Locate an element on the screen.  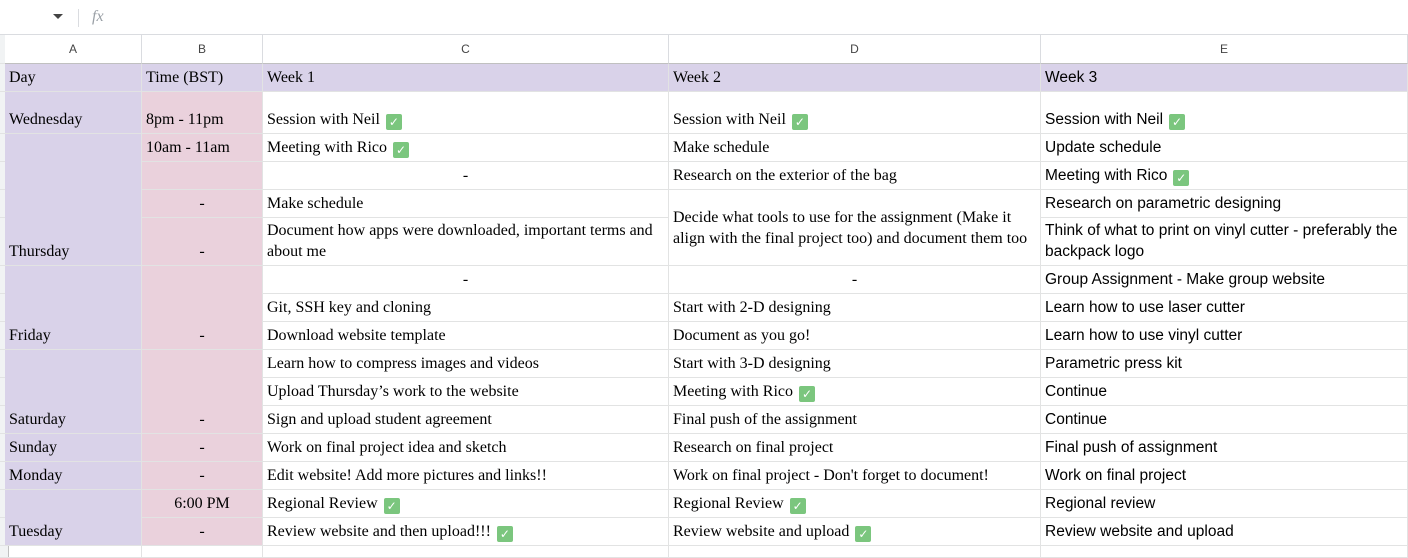
week2-cell-text: Research on the exterior of the bag is located at coordinates (785, 175).